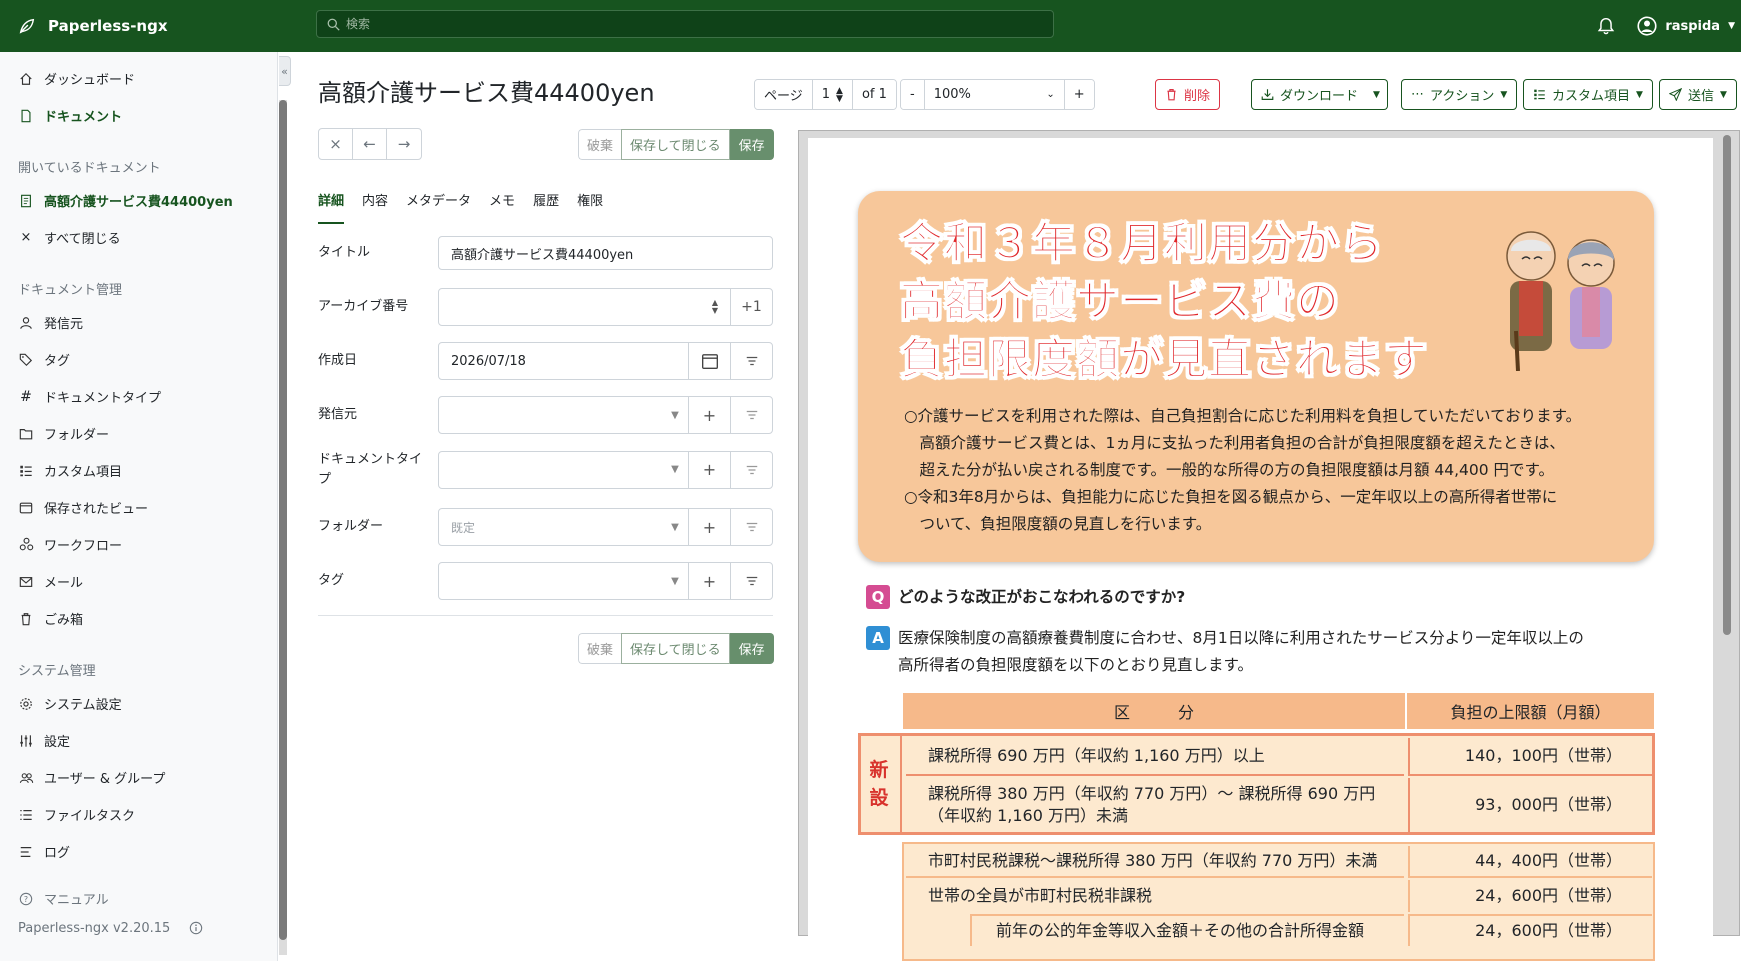  I want to click on sidebar-item-open-document: 高額介護サービス費44400yen, so click(138, 200).